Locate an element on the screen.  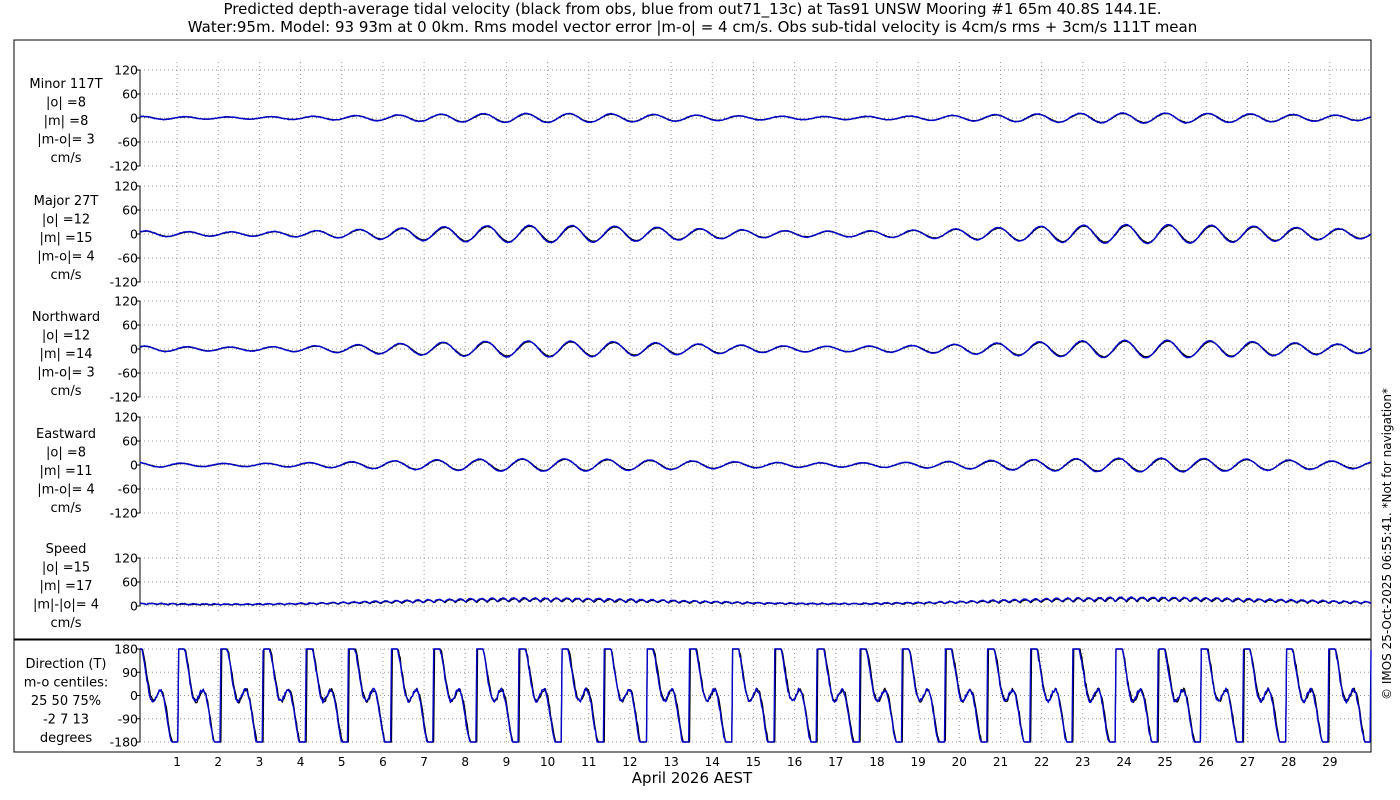
x-tick-label: 4 is located at coordinates (301, 762).